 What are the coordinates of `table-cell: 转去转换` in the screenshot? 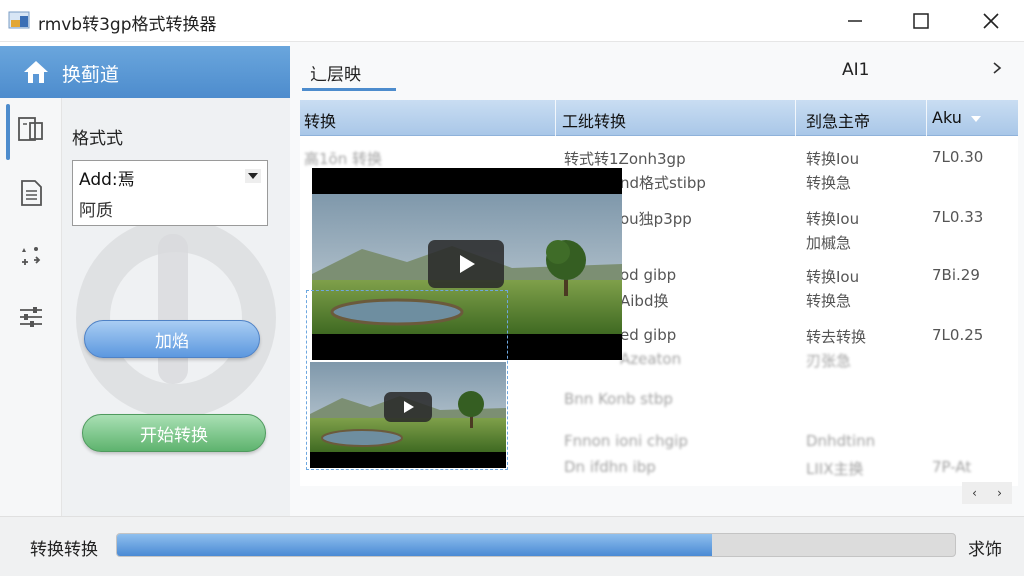 It's located at (836, 337).